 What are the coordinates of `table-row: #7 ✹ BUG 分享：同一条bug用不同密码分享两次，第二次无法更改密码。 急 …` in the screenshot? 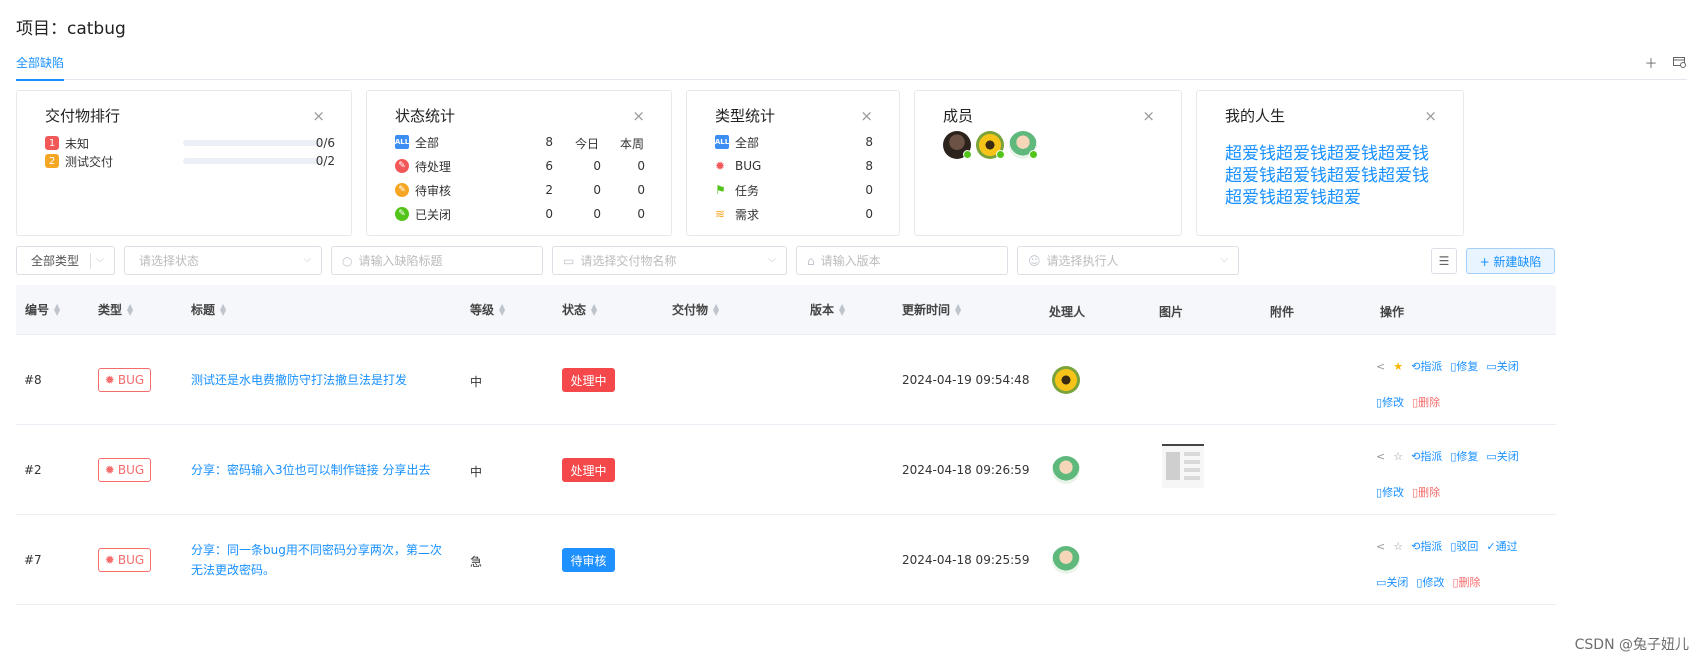 It's located at (786, 560).